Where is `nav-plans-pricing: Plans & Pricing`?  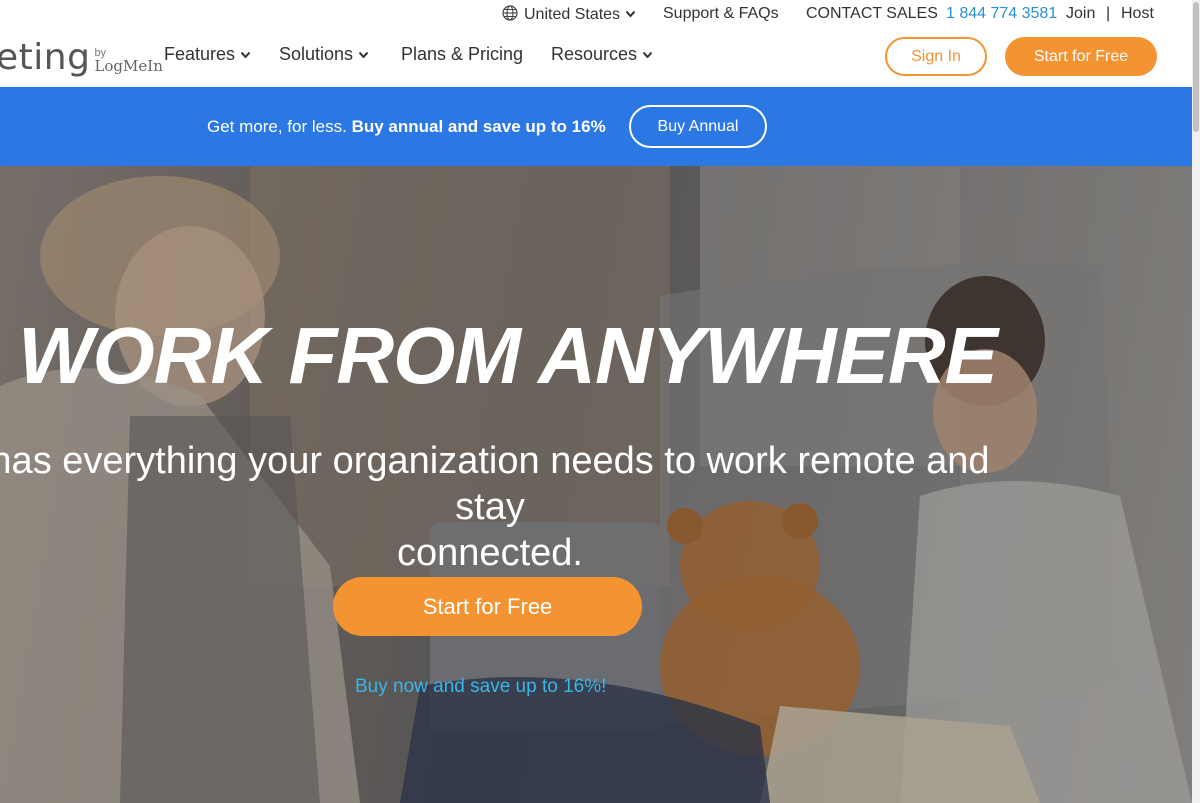
nav-plans-pricing: Plans & Pricing is located at coordinates (462, 54).